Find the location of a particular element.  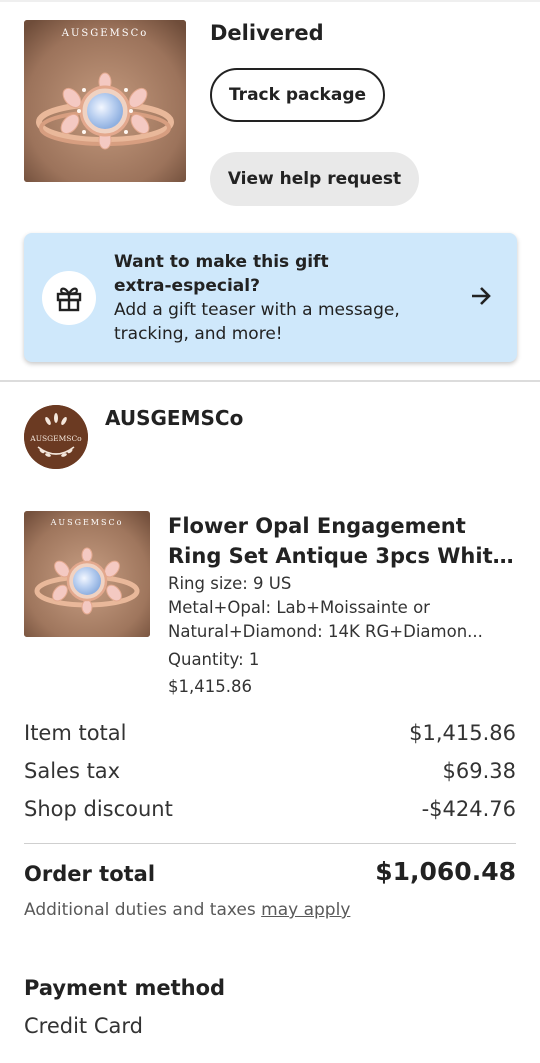

section-divider is located at coordinates (270, 381).